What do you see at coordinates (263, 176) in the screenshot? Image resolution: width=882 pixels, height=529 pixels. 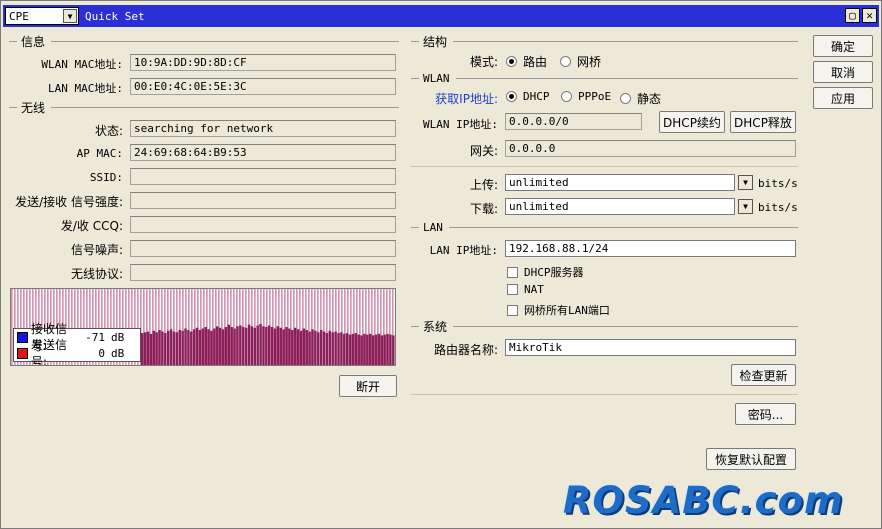 I see `ssid-field` at bounding box center [263, 176].